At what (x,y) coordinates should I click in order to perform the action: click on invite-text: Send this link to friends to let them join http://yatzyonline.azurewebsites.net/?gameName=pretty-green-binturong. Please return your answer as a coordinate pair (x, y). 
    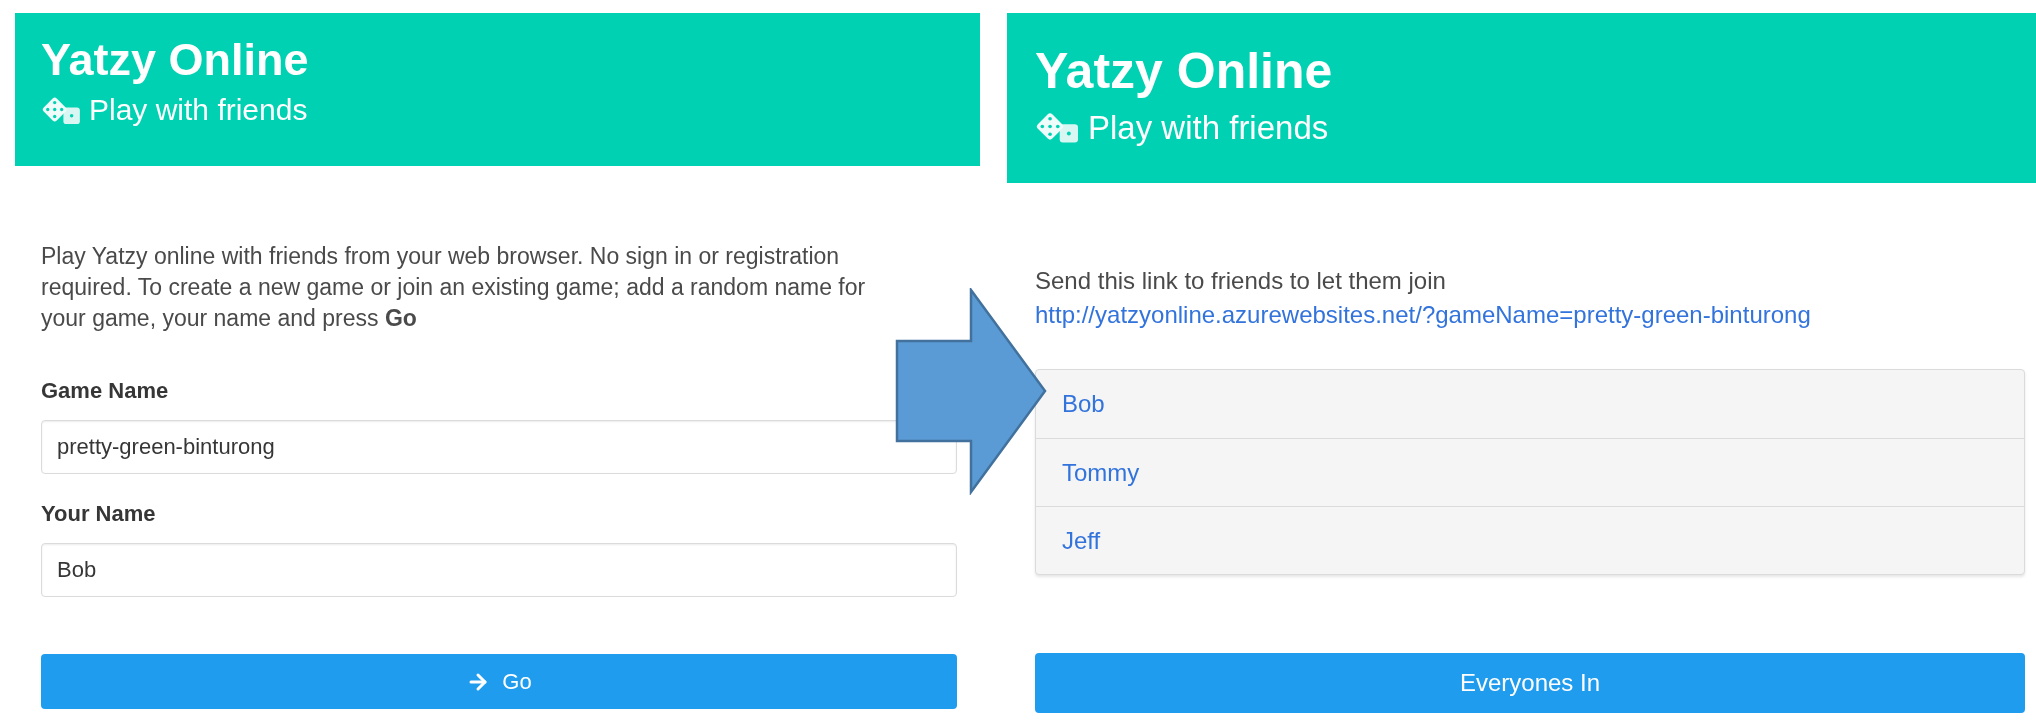
    Looking at the image, I should click on (1423, 298).